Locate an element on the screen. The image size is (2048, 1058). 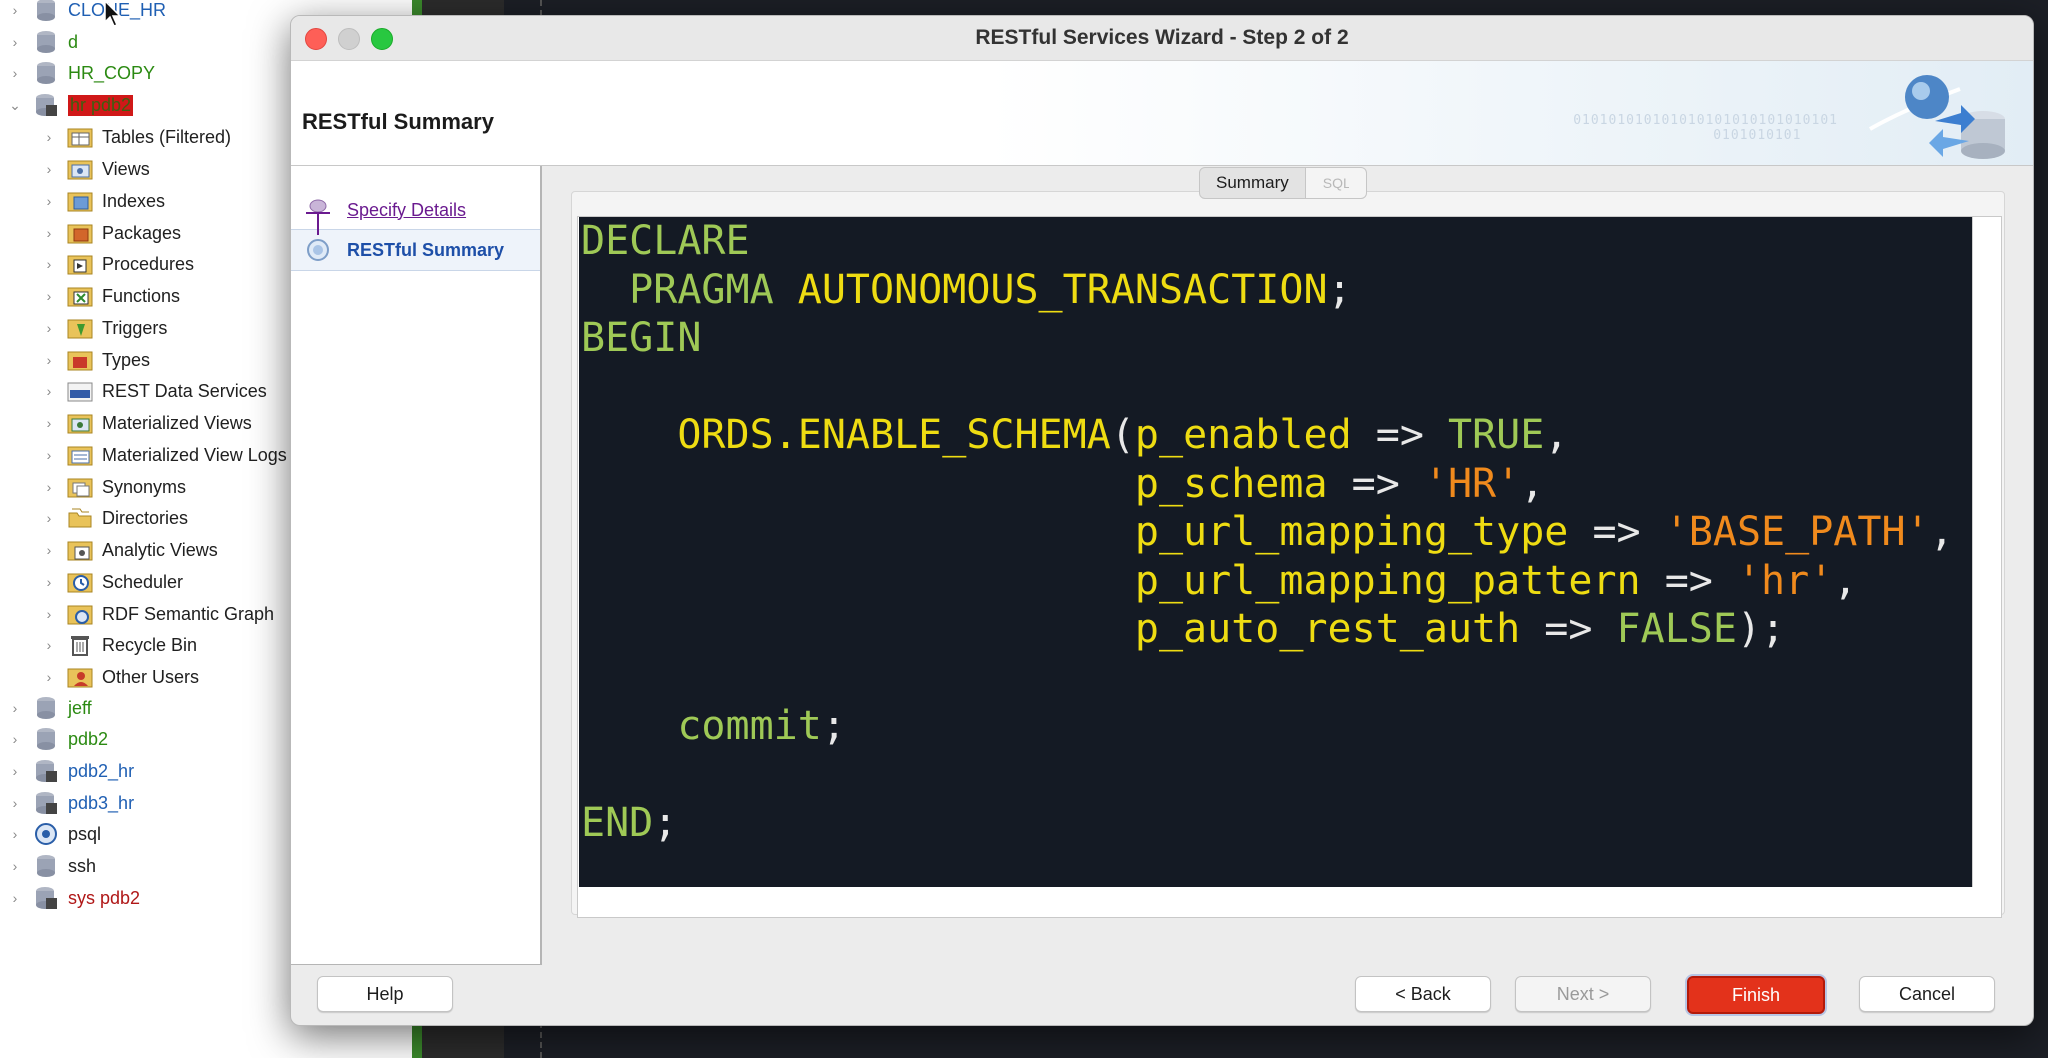
cancel-button: Cancel is located at coordinates (1927, 994).